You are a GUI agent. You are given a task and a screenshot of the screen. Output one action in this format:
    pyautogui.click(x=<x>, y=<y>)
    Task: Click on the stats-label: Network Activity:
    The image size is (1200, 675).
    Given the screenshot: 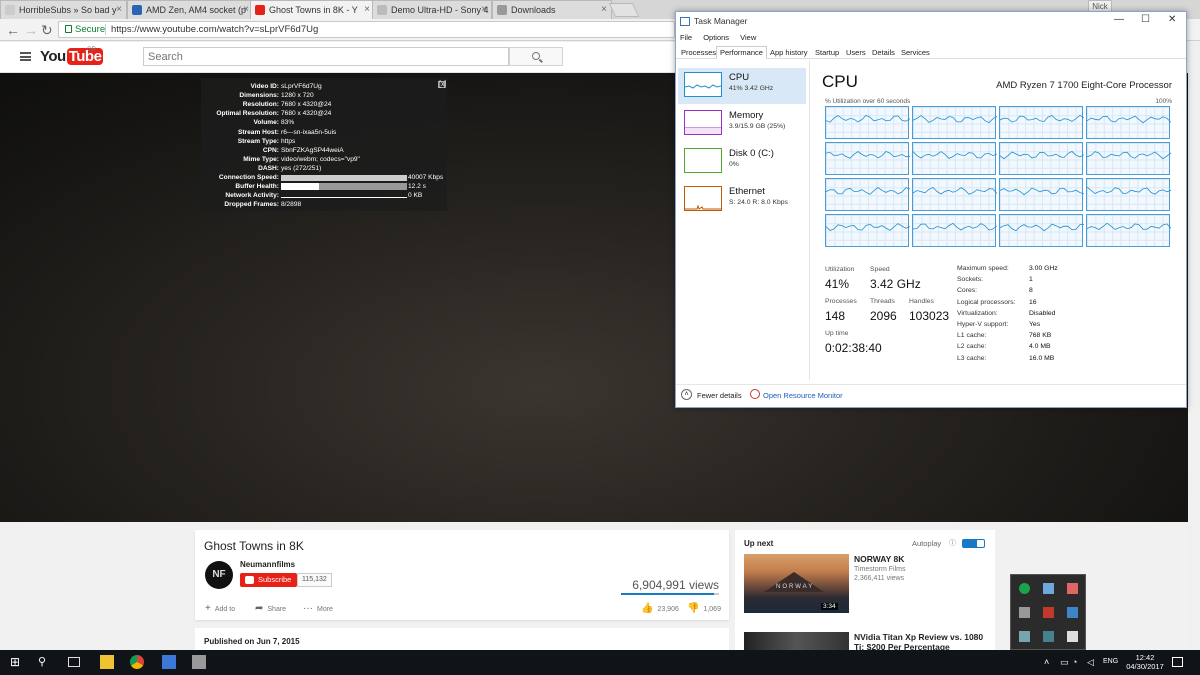 What is the action you would take?
    pyautogui.click(x=252, y=196)
    